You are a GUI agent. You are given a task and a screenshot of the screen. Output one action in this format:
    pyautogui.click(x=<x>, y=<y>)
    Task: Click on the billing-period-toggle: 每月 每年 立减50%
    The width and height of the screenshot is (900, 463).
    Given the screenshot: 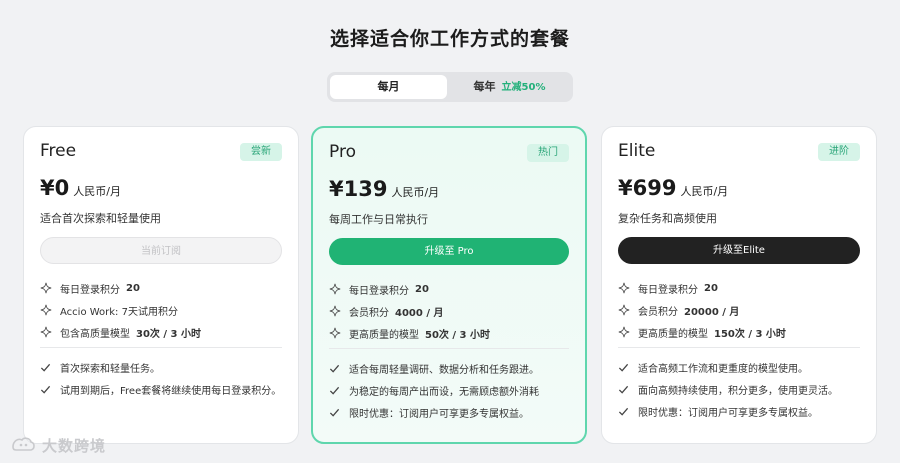 What is the action you would take?
    pyautogui.click(x=450, y=87)
    